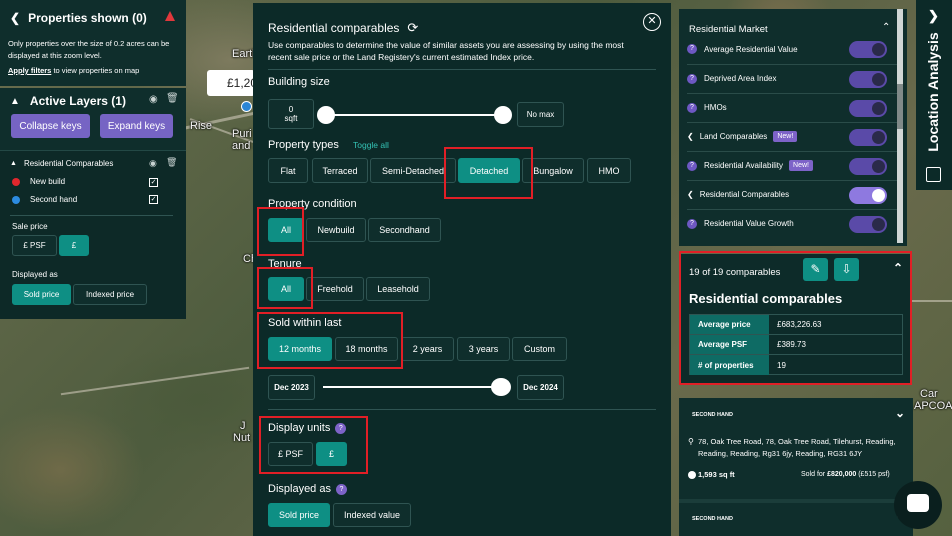  What do you see at coordinates (540, 114) in the screenshot?
I see `building-size-max-input: No max` at bounding box center [540, 114].